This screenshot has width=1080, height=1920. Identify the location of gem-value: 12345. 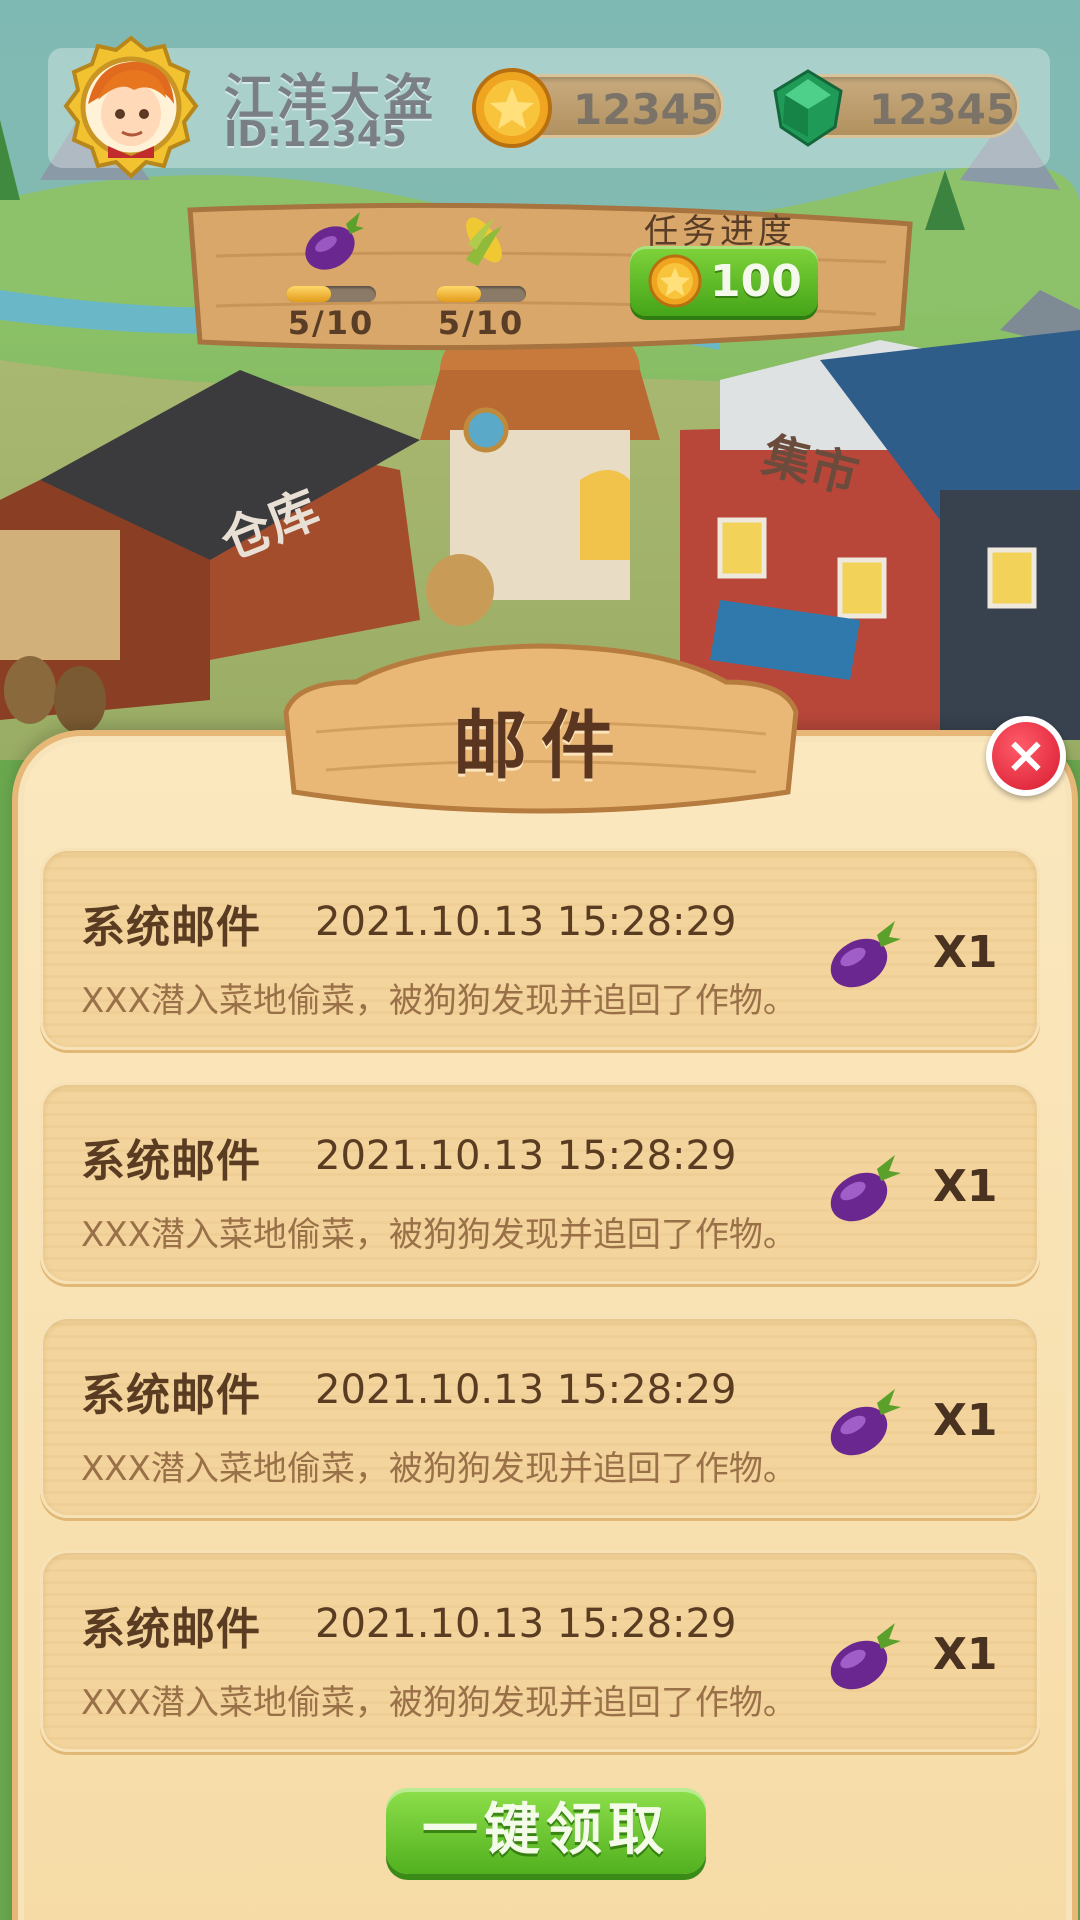
(942, 109).